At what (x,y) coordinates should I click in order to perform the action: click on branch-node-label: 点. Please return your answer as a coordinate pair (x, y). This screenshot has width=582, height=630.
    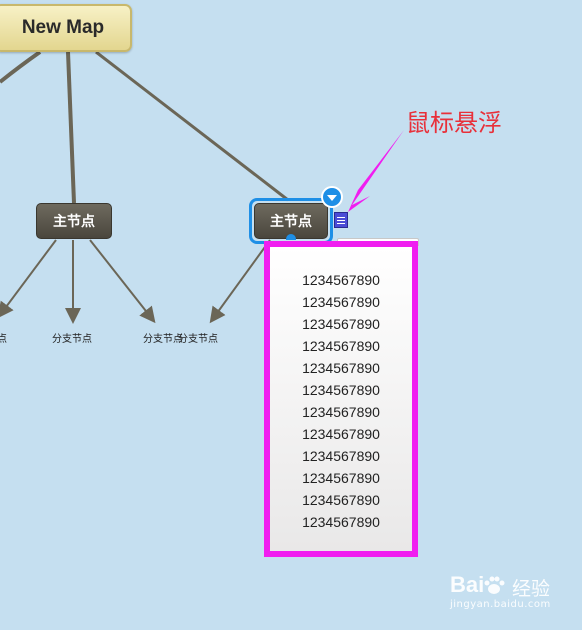
    Looking at the image, I should click on (3, 337).